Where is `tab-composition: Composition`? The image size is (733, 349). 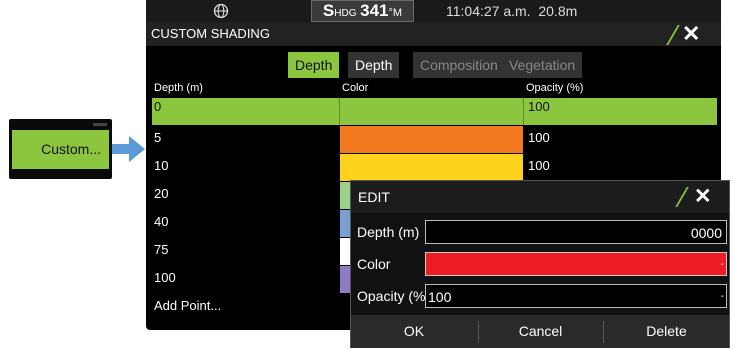 tab-composition: Composition is located at coordinates (459, 65).